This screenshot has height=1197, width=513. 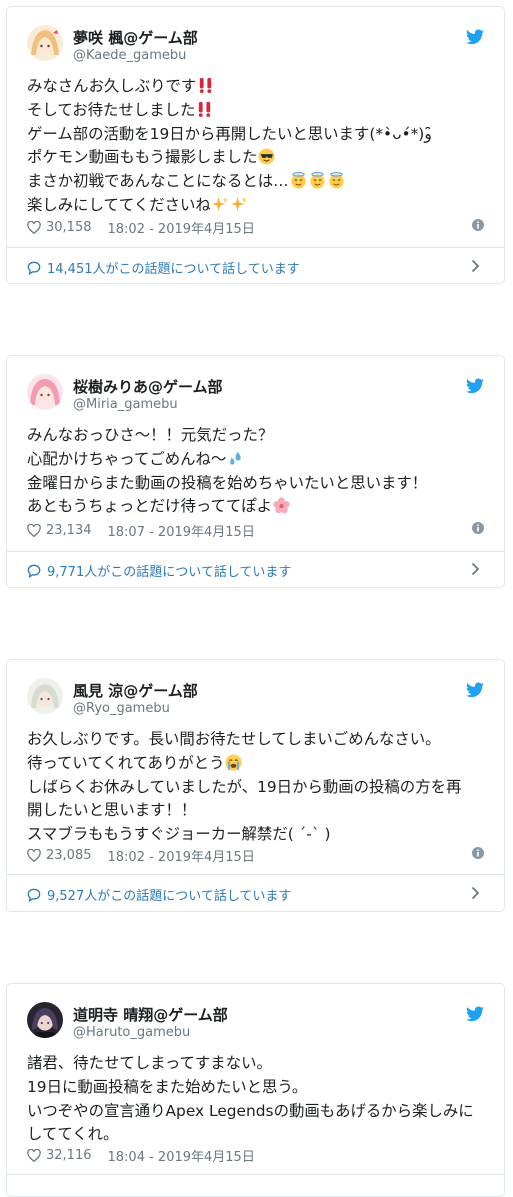 I want to click on tweet-line: 開したいと思います！！, so click(x=112, y=810).